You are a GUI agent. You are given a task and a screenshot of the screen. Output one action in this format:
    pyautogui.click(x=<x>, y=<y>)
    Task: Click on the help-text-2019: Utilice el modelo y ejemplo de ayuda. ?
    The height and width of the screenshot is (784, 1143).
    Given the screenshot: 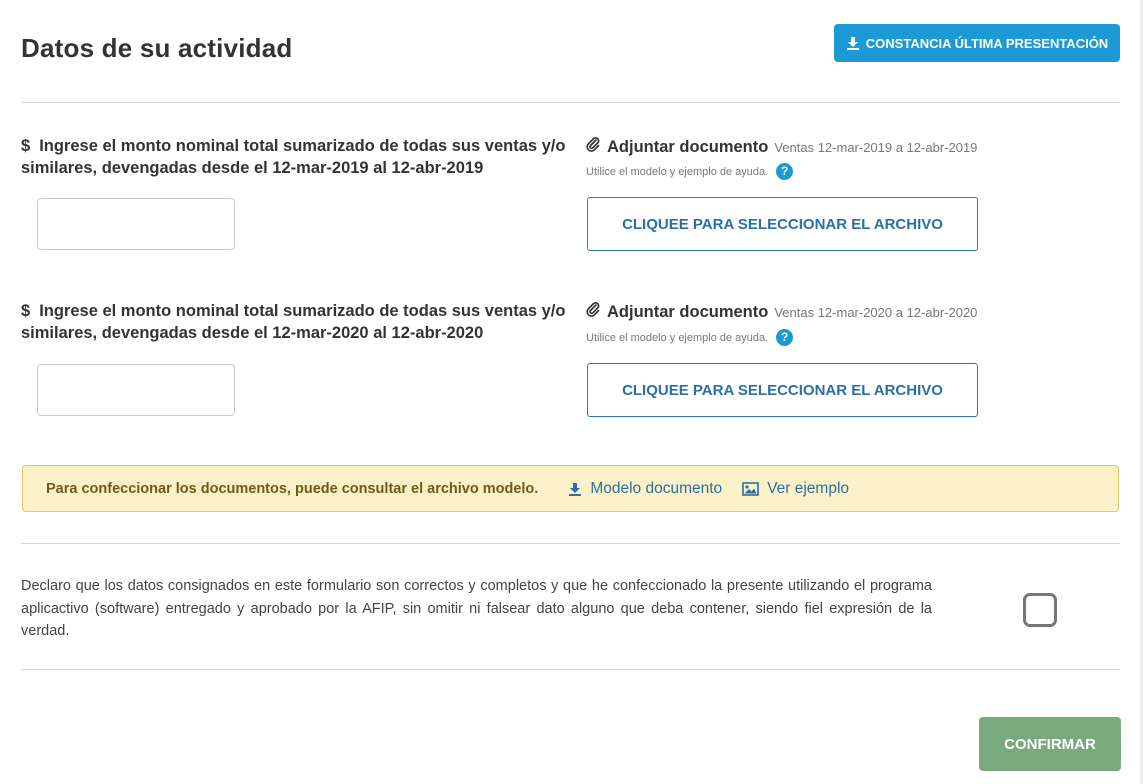 What is the action you would take?
    pyautogui.click(x=690, y=171)
    